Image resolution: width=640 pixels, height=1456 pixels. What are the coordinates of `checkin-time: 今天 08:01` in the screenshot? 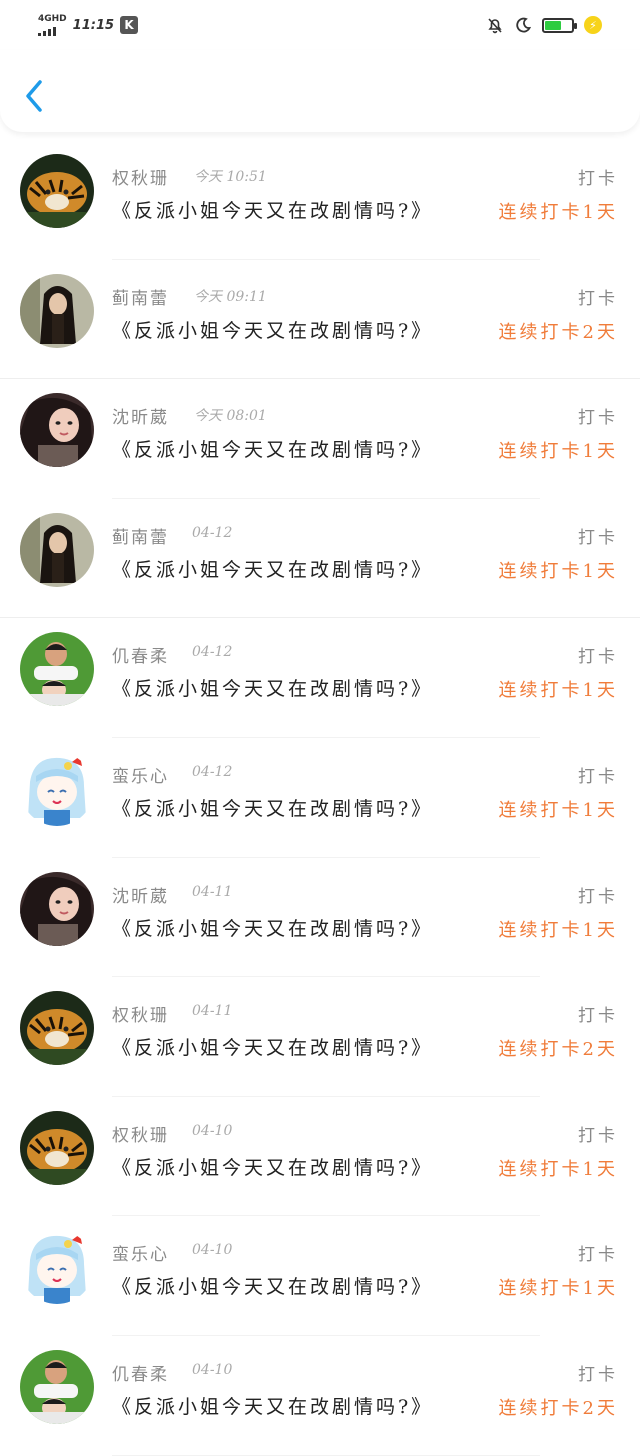 It's located at (230, 416).